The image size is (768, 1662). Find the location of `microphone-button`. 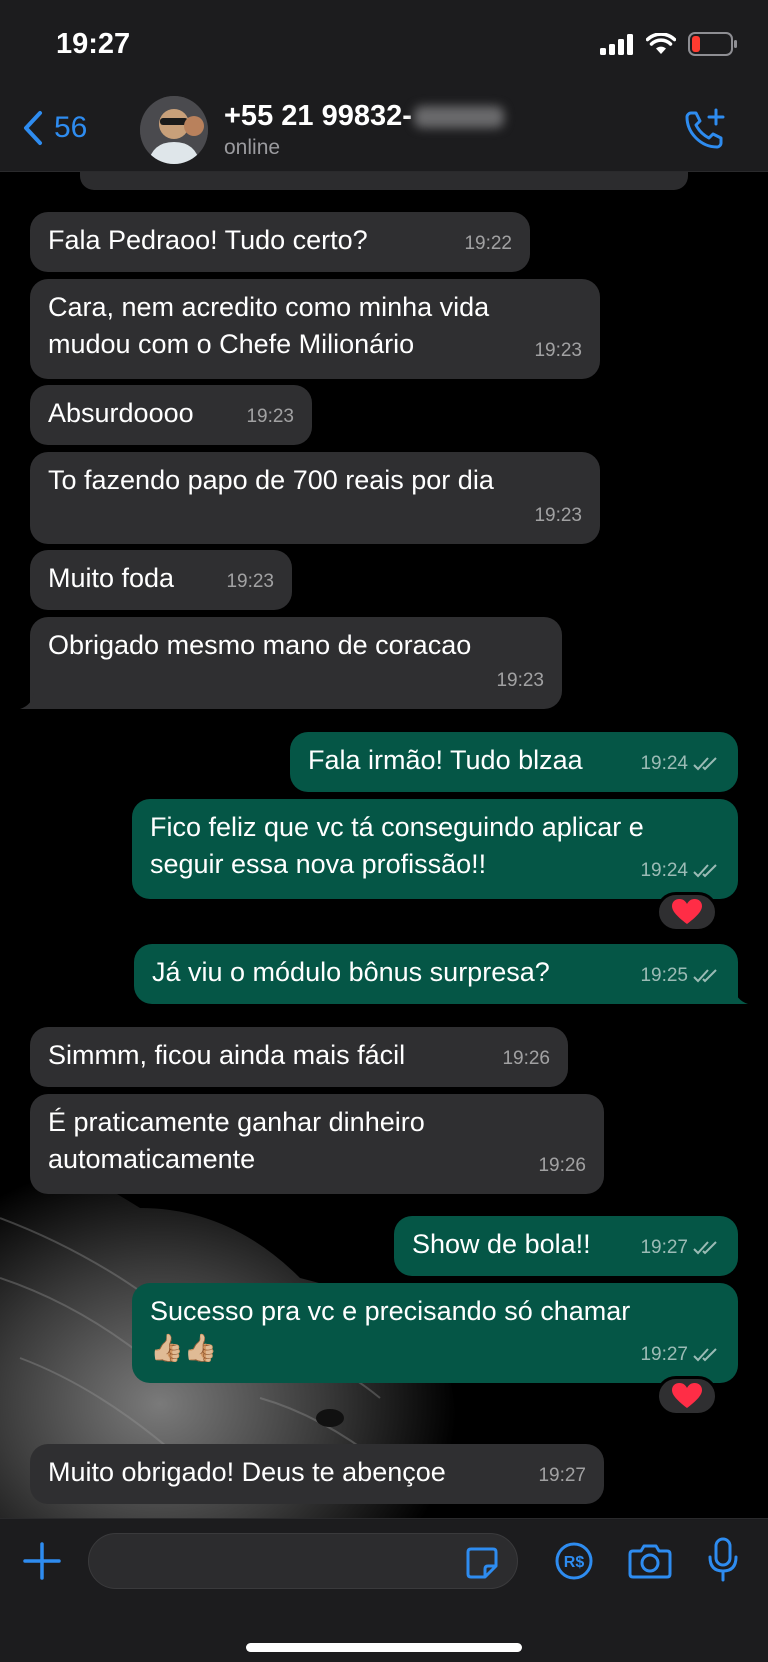

microphone-button is located at coordinates (723, 1562).